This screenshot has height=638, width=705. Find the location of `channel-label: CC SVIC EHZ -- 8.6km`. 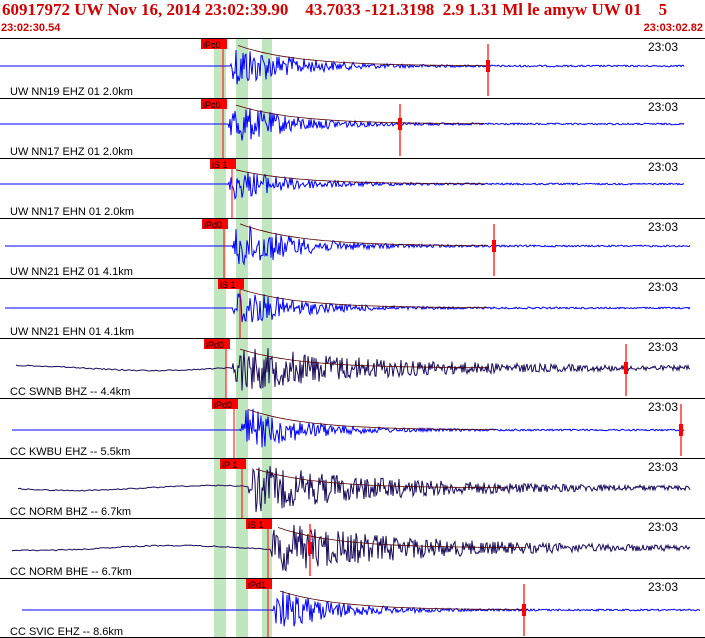

channel-label: CC SVIC EHZ -- 8.6km is located at coordinates (66, 632).